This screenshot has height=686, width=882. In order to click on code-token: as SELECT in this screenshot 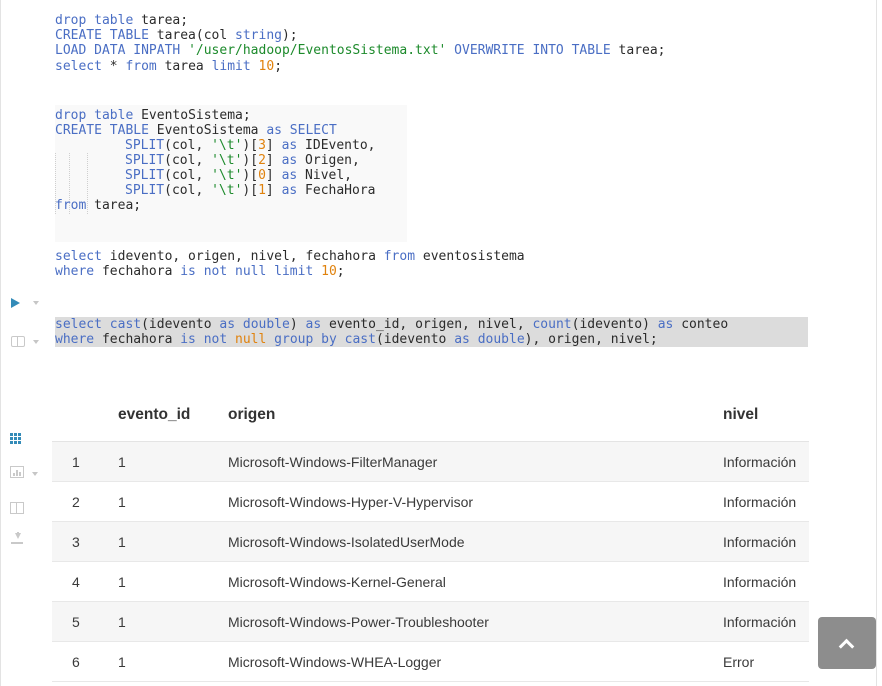, I will do `click(301, 130)`.